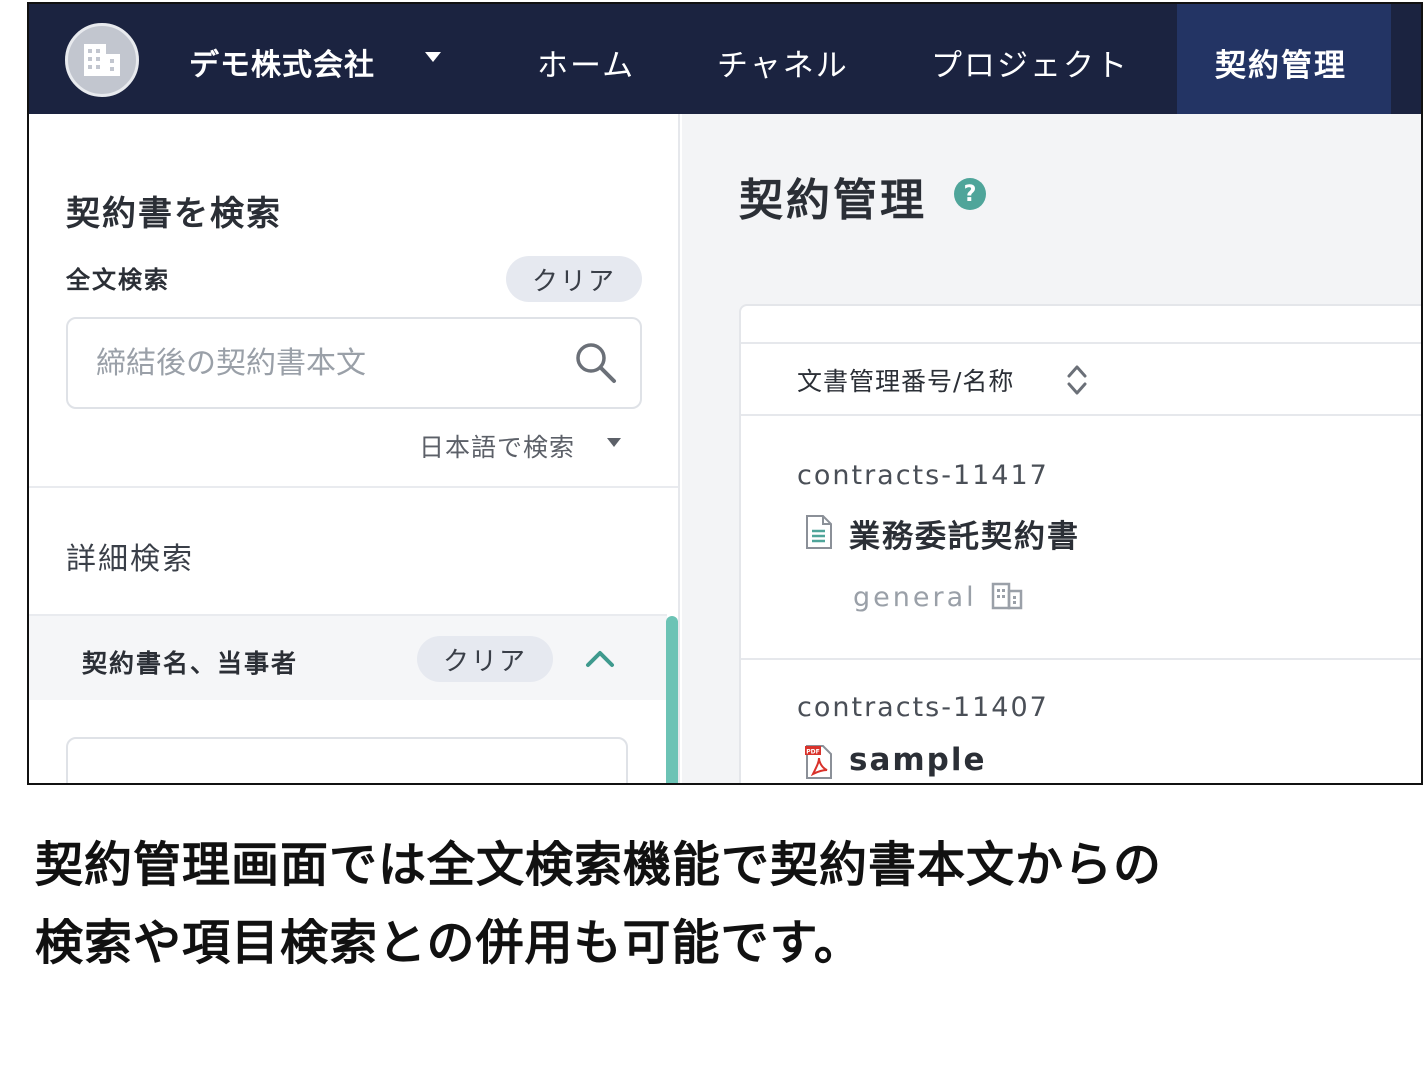  I want to click on org-avatar, so click(102, 60).